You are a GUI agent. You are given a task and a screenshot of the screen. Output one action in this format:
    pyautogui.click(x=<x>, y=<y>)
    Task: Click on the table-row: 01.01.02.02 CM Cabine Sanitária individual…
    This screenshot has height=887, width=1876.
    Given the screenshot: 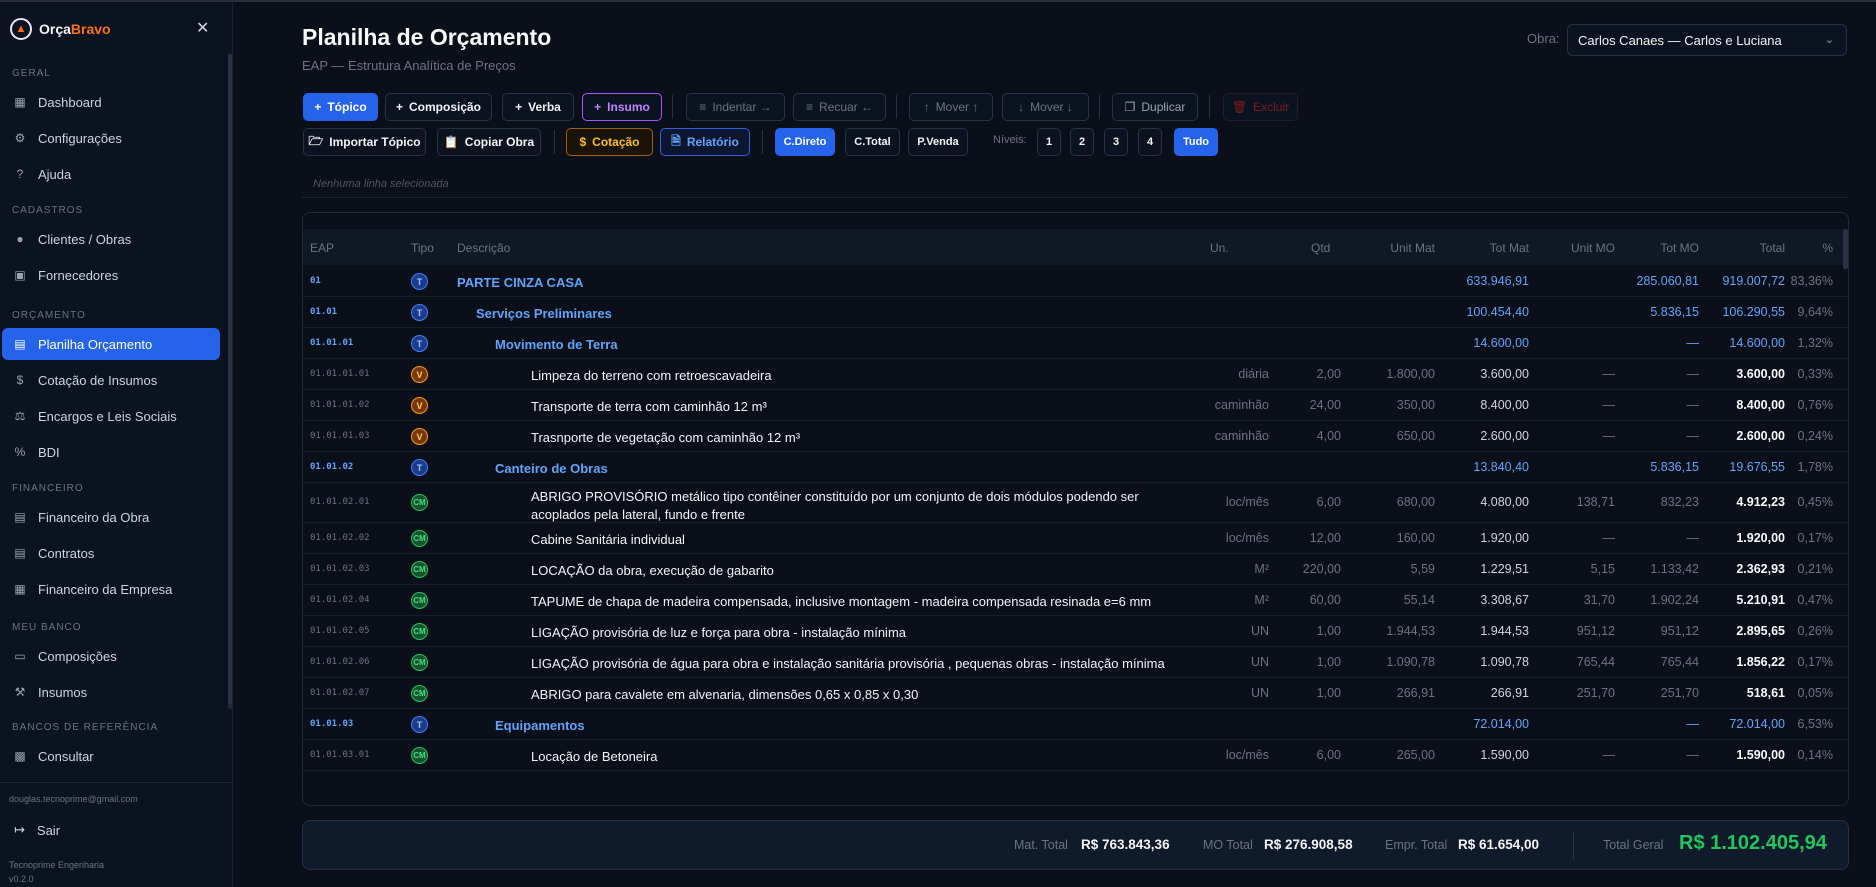 What is the action you would take?
    pyautogui.click(x=1075, y=538)
    